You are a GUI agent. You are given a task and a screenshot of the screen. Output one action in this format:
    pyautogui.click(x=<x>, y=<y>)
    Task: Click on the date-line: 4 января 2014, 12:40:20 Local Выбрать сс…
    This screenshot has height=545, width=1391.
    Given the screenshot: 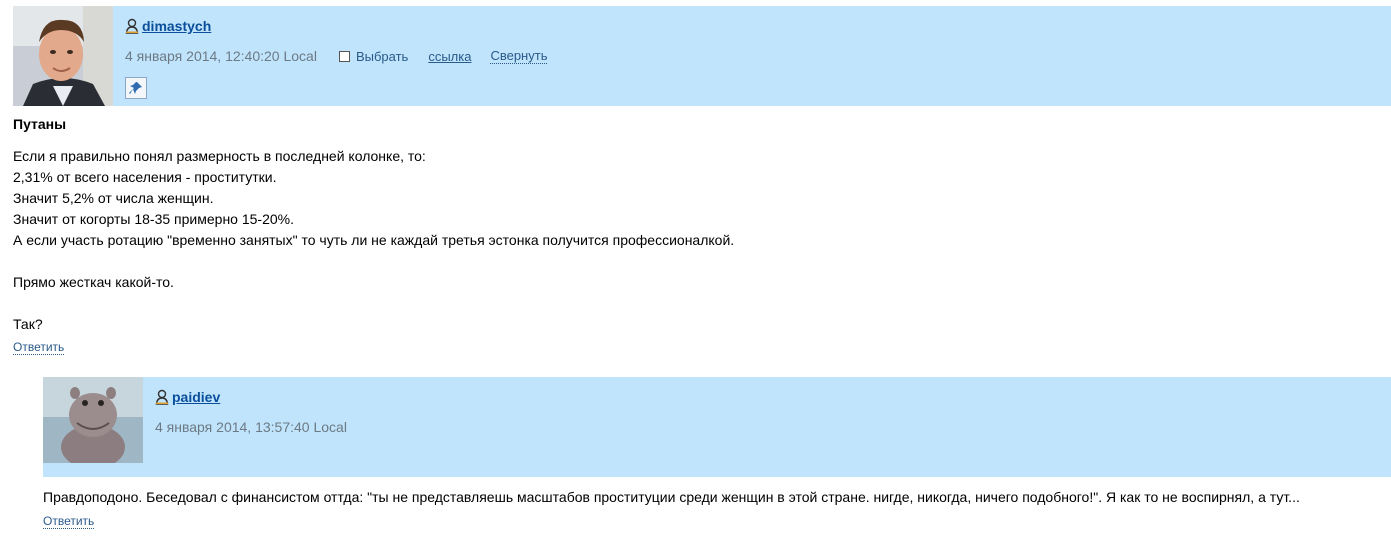 What is the action you would take?
    pyautogui.click(x=336, y=56)
    